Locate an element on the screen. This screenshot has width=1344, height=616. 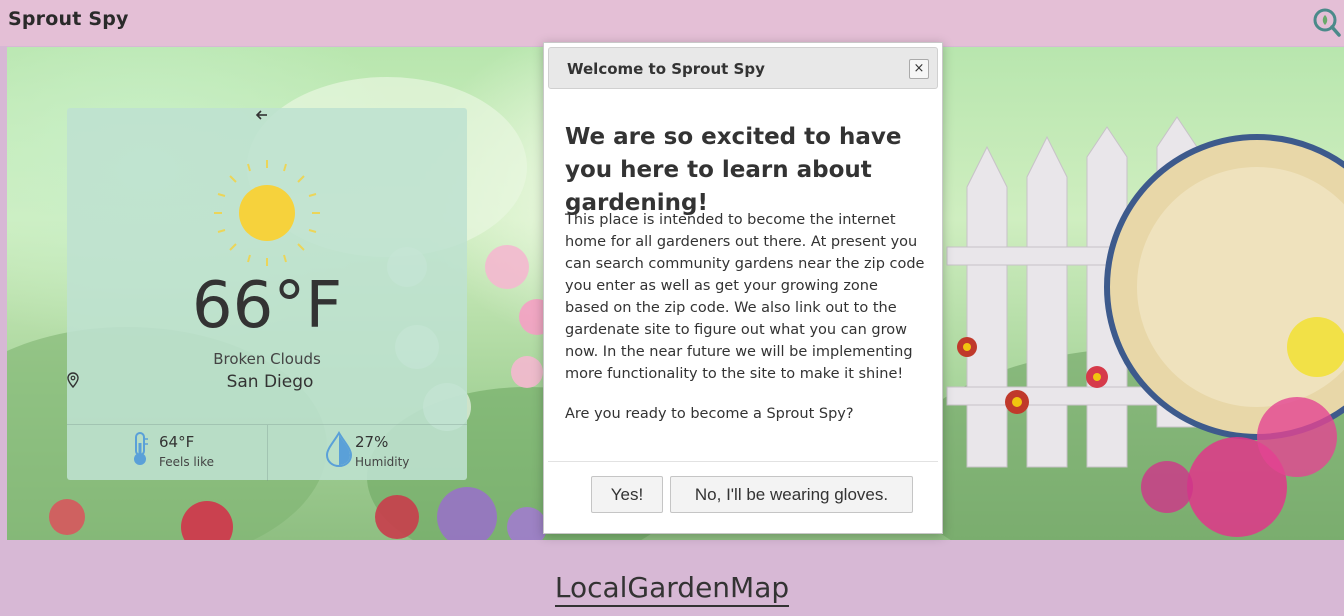
feels-like-stat: 64°F Feels like is located at coordinates (184, 453).